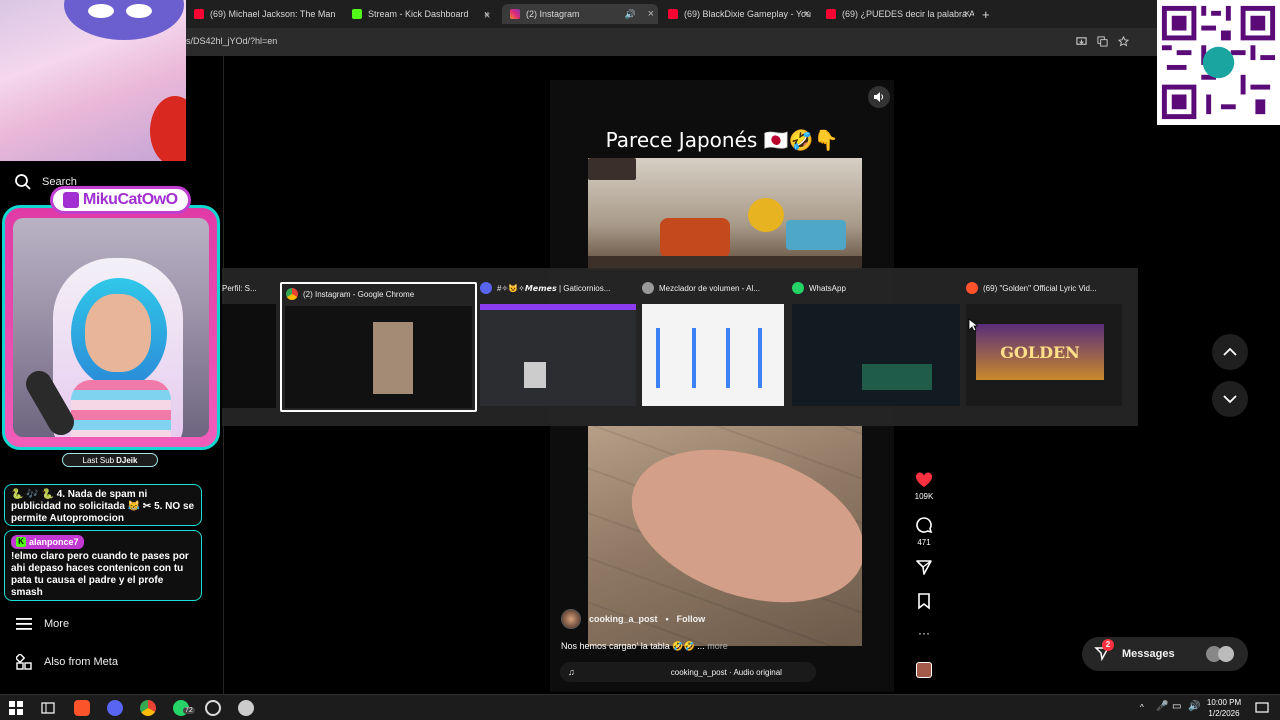 Image resolution: width=1280 pixels, height=720 pixels. What do you see at coordinates (23, 182) in the screenshot?
I see `search-icon` at bounding box center [23, 182].